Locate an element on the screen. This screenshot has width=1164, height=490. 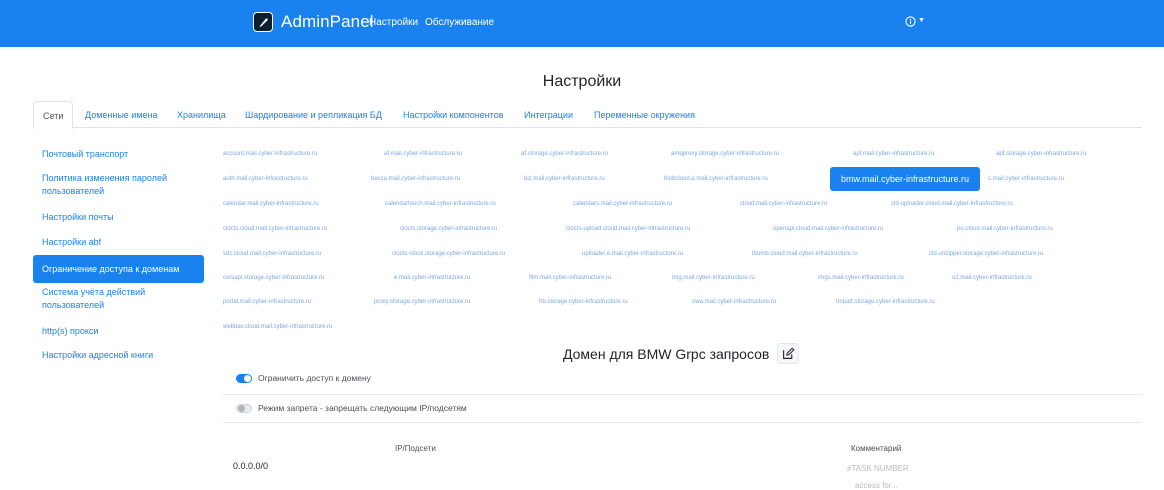
tab-db-sharding: Шардирование и репликация БД is located at coordinates (313, 114).